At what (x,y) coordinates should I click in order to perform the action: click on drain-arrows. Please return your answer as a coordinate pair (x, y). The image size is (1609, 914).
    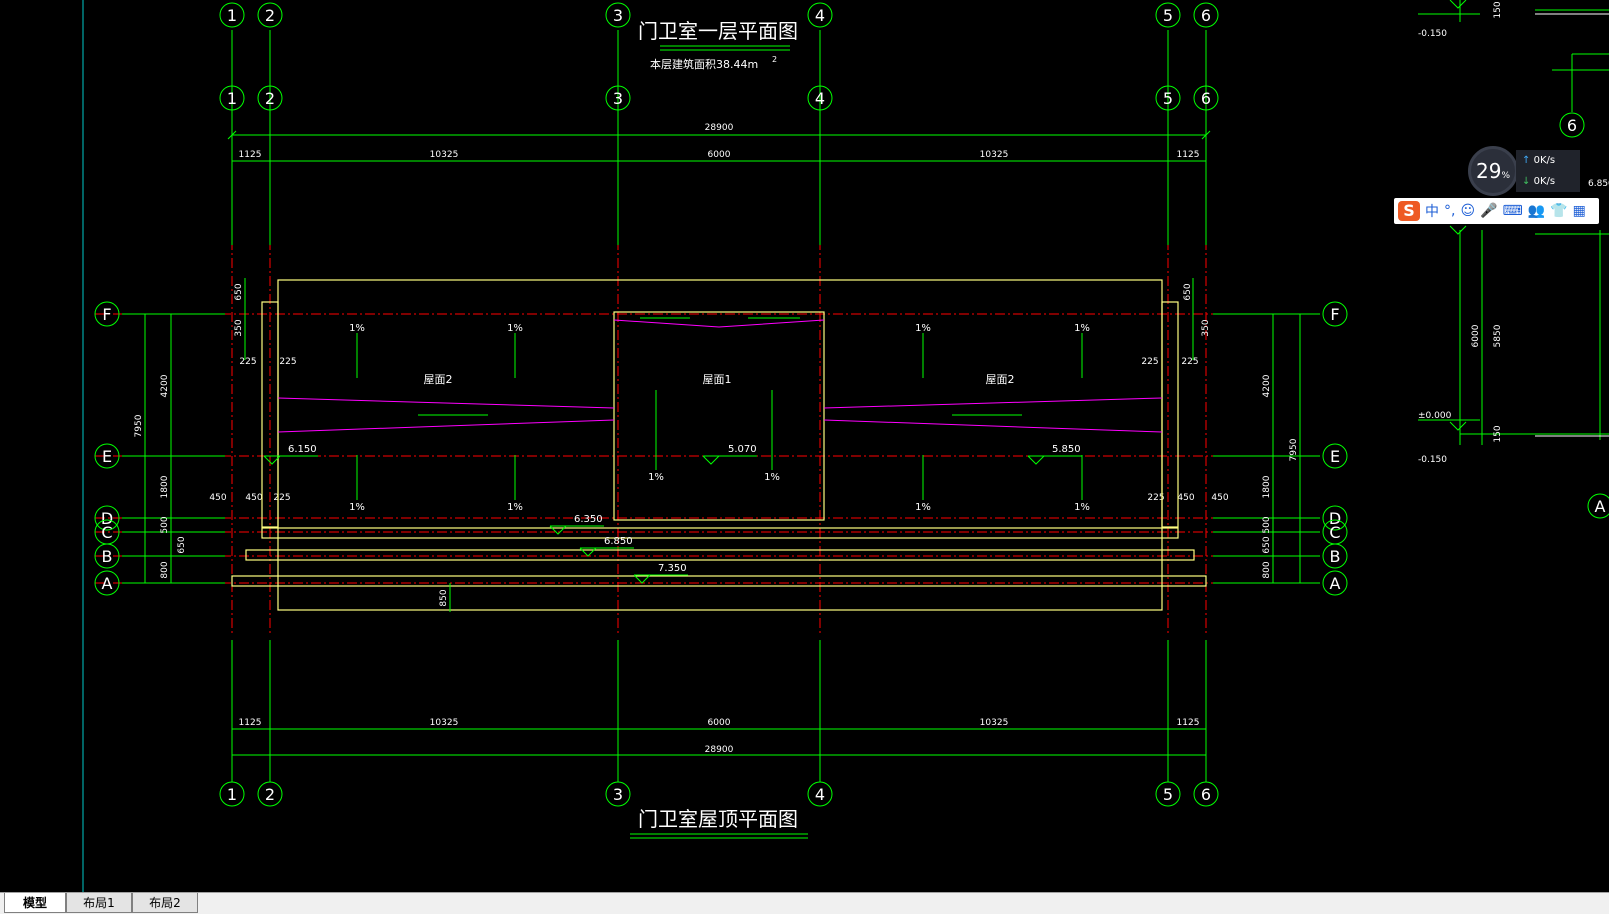
    Looking at the image, I should click on (719, 408).